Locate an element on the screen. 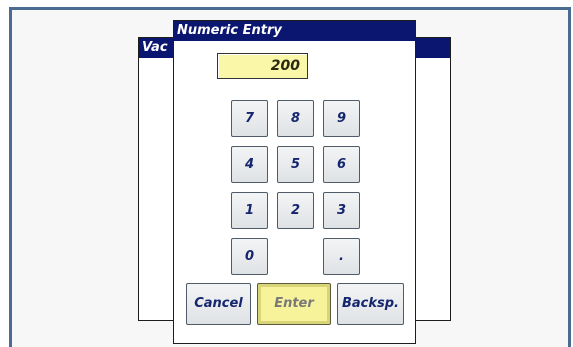  key-3: 3 is located at coordinates (341, 210).